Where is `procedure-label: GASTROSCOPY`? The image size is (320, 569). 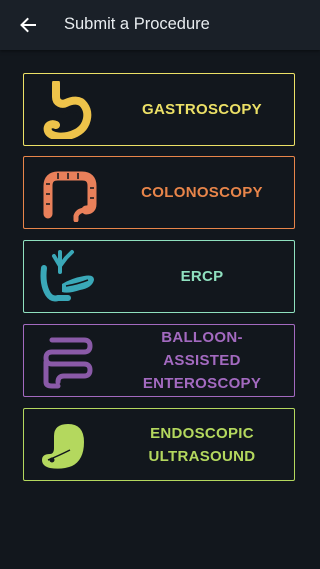 procedure-label: GASTROSCOPY is located at coordinates (202, 109).